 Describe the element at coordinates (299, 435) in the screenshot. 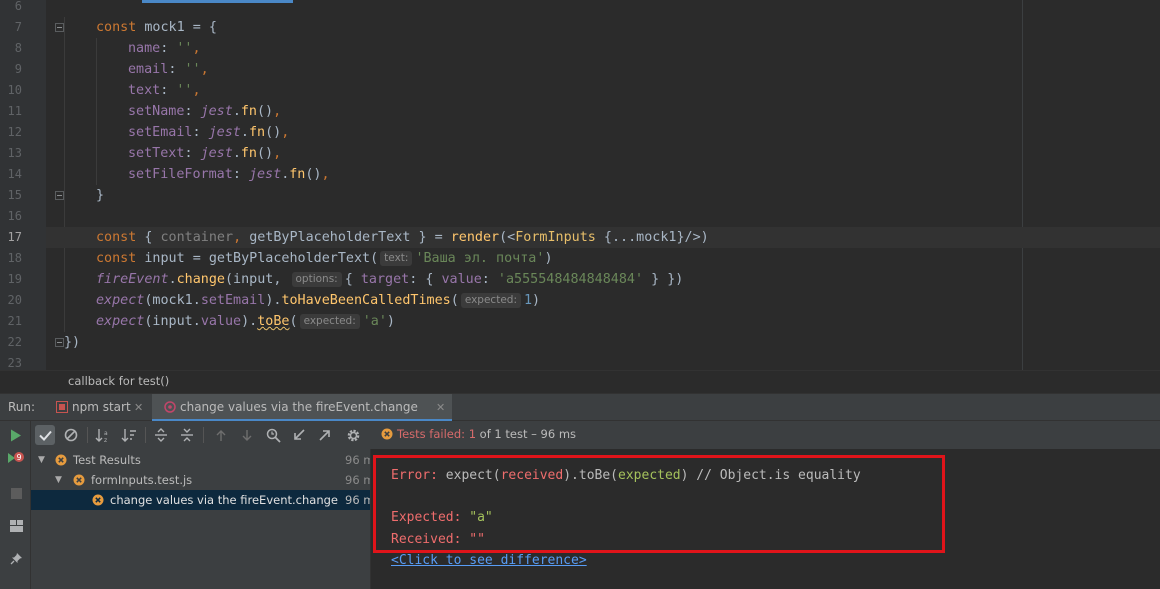

I see `import-icon` at that location.